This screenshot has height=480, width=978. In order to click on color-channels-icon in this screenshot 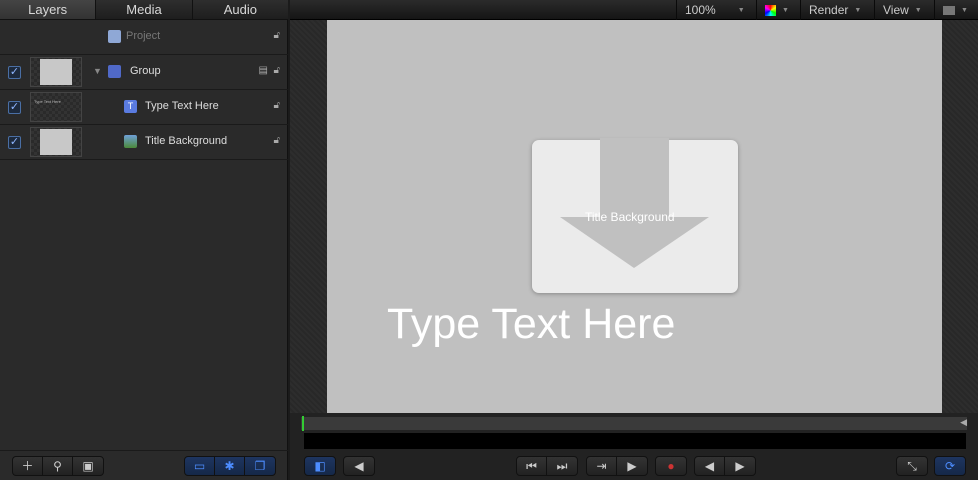, I will do `click(770, 11)`.